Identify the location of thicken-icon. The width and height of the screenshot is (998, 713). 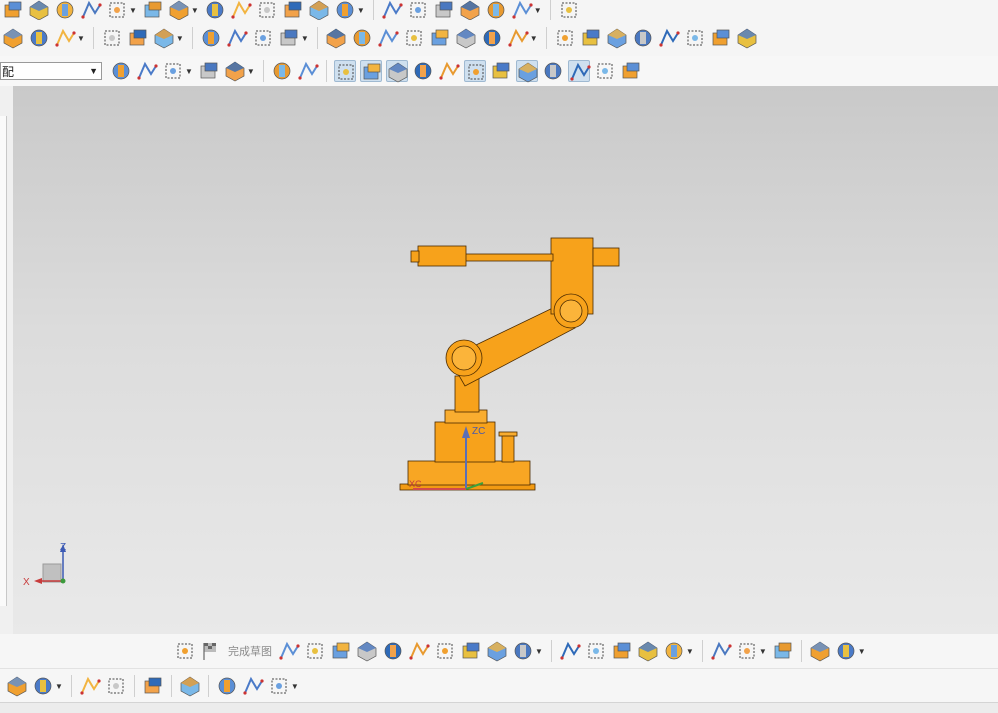
(319, 10).